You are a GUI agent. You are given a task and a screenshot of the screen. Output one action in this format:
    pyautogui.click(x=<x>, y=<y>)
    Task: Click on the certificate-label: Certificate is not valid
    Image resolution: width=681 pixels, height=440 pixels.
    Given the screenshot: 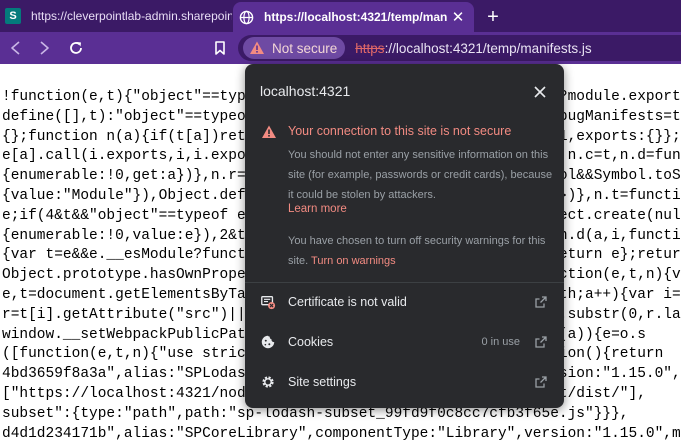 What is the action you would take?
    pyautogui.click(x=347, y=302)
    